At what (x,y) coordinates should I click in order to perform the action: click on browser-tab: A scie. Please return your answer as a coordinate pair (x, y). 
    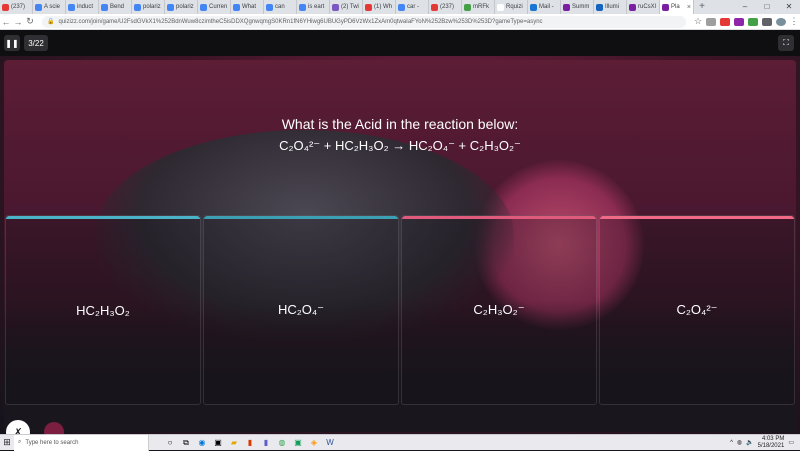
    Looking at the image, I should click on (49, 7).